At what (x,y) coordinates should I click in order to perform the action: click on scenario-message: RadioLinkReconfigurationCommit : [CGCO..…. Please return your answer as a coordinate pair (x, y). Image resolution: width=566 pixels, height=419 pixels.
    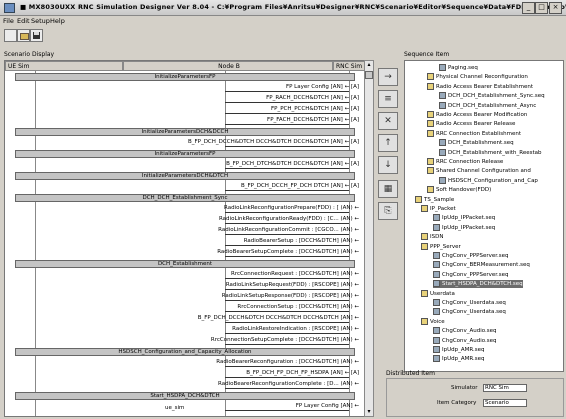
    Looking at the image, I should click on (212, 231).